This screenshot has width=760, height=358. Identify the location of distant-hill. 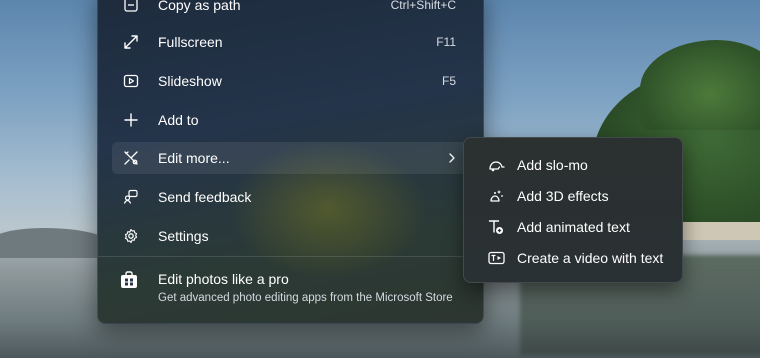
(55, 243).